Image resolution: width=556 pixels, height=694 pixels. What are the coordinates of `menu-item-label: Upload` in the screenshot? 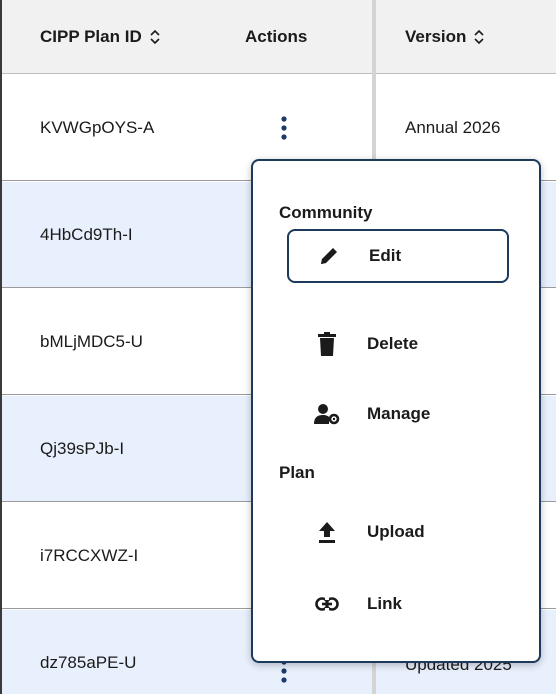 It's located at (396, 531).